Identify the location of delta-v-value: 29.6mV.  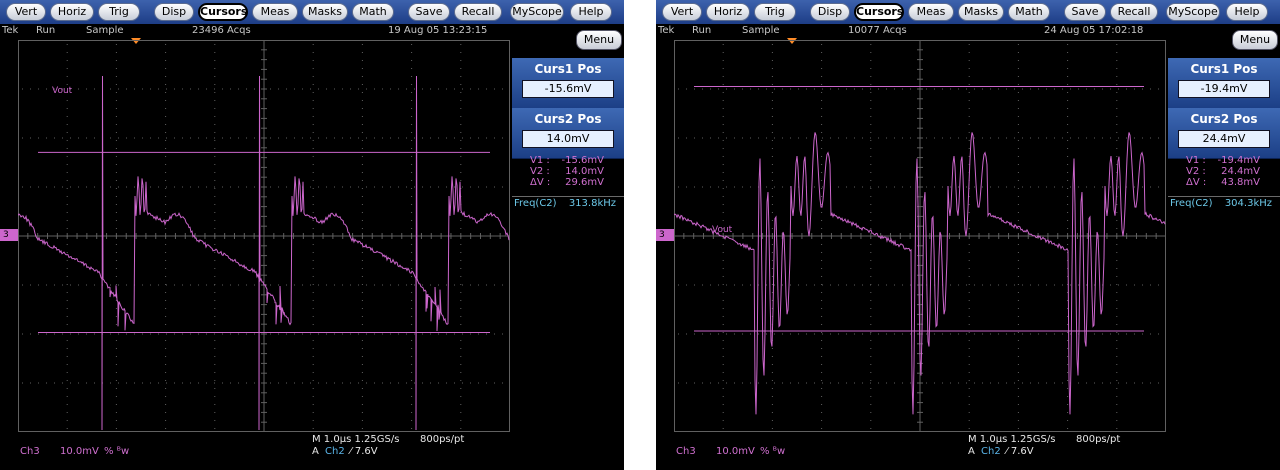
(584, 182).